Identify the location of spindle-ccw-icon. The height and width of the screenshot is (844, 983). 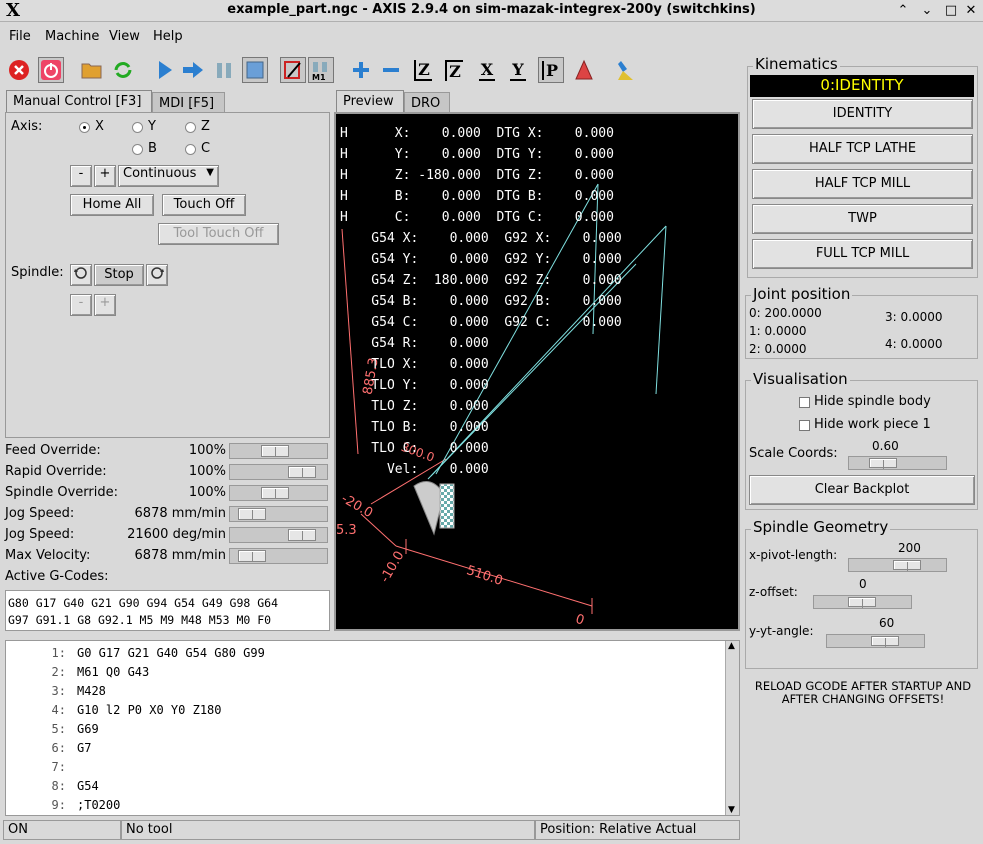
(81, 275).